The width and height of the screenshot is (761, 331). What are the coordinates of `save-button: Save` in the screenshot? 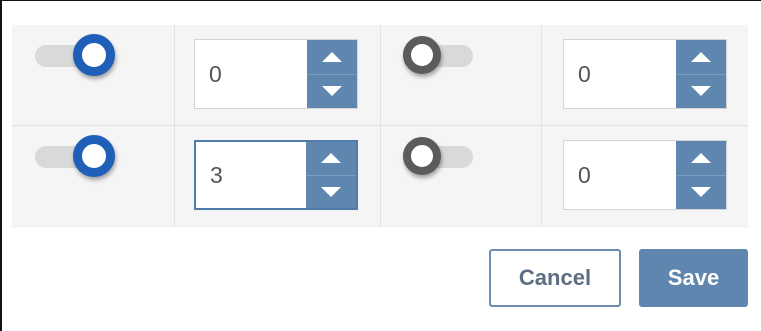 It's located at (693, 278).